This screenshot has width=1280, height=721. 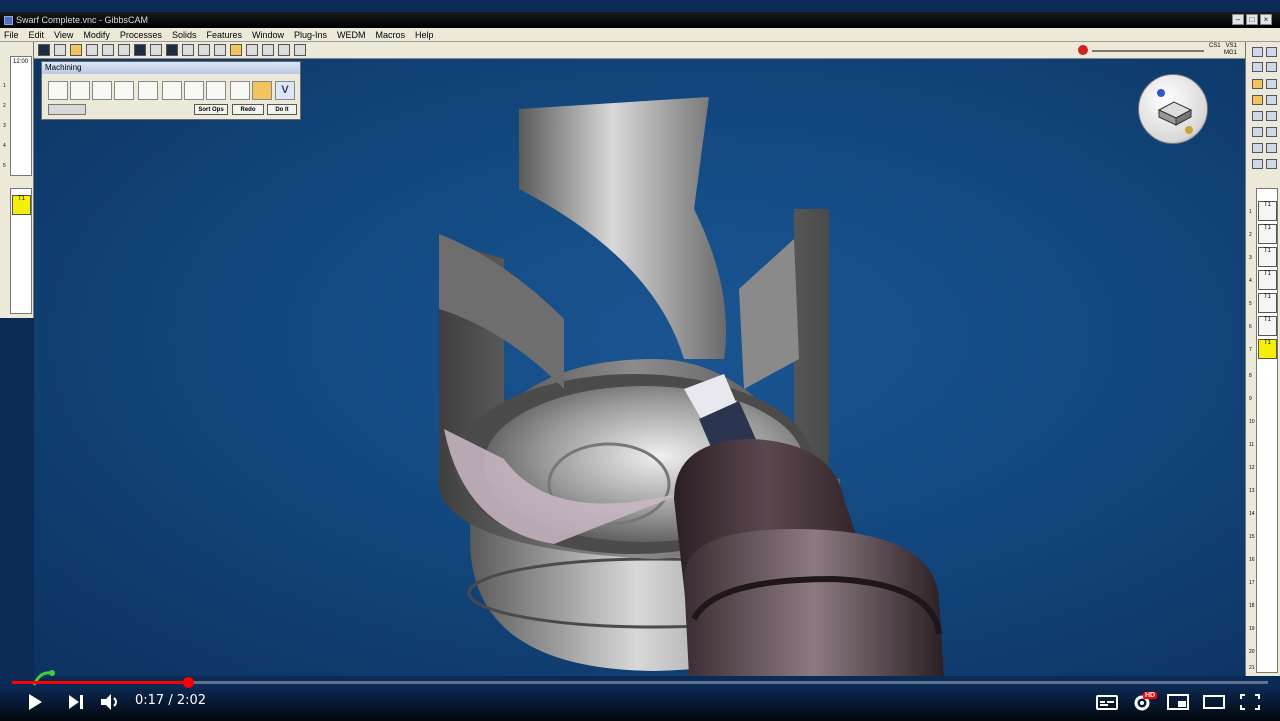 I want to click on fixture-tool-icon, so click(x=188, y=50).